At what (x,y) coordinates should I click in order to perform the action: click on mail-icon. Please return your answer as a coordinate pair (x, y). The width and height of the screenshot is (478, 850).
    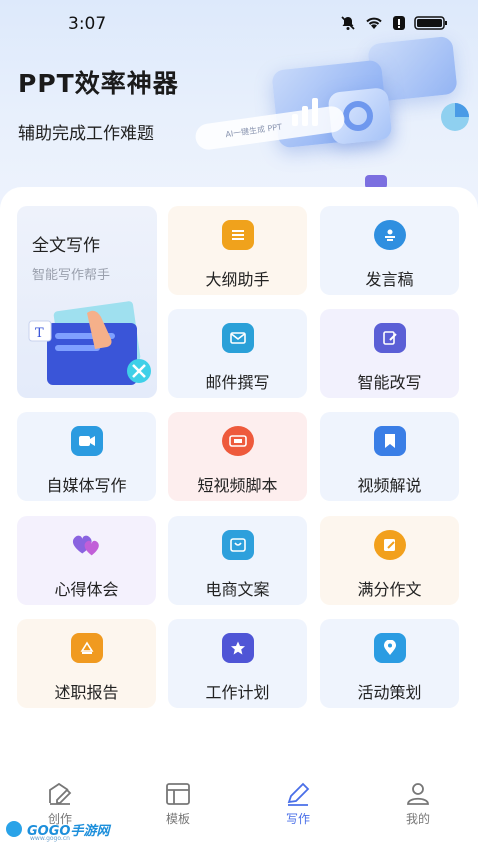
    Looking at the image, I should click on (237, 338).